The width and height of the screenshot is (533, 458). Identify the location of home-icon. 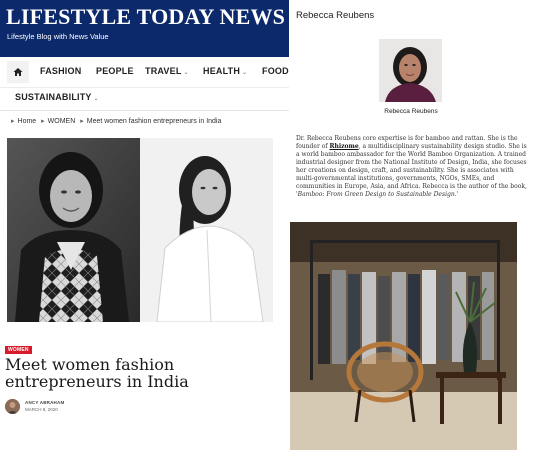
(18, 72).